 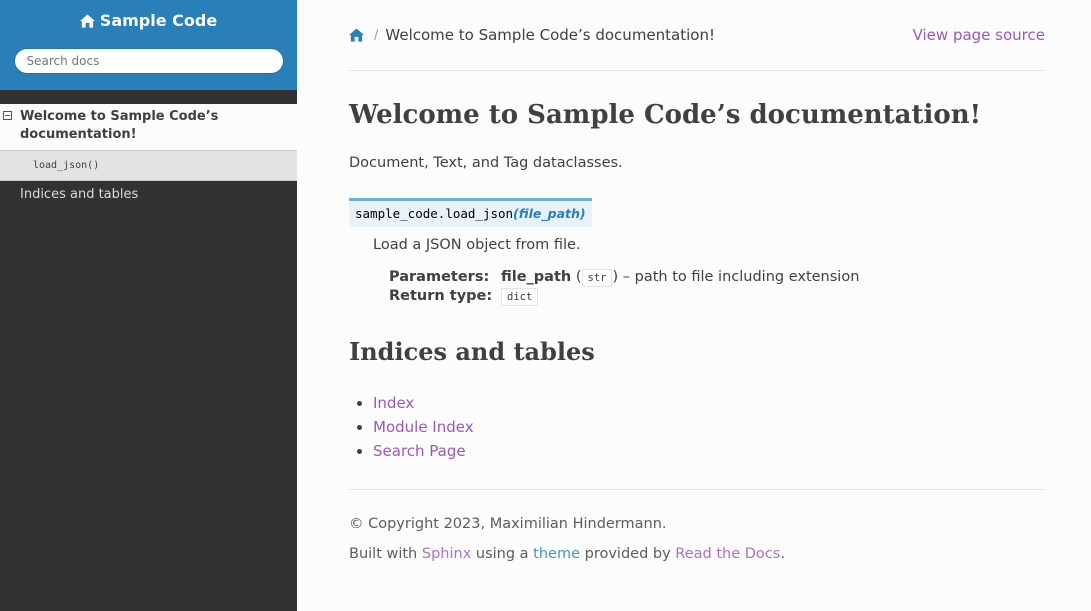 I want to click on breadcrumb-current: Welcome to Sample Code’s documentation!, so click(x=550, y=35).